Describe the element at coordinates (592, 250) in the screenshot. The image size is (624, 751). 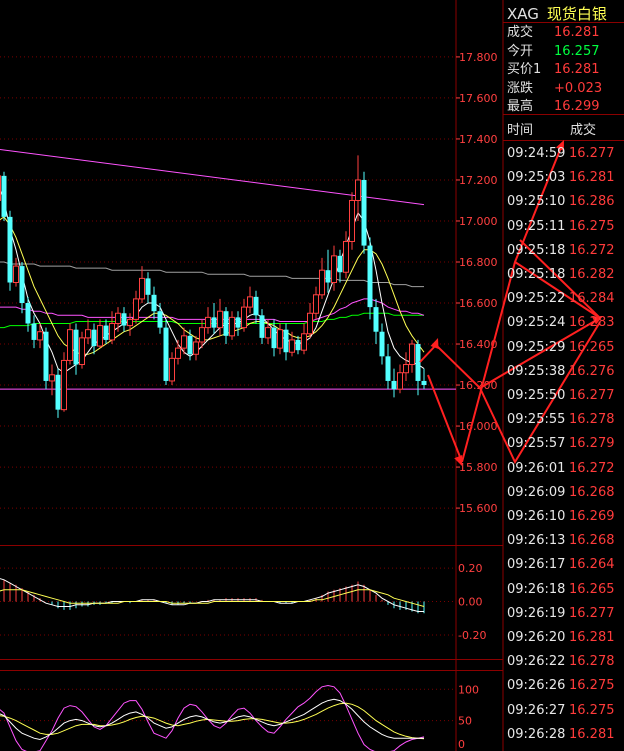
I see `tick-price: 16.272` at that location.